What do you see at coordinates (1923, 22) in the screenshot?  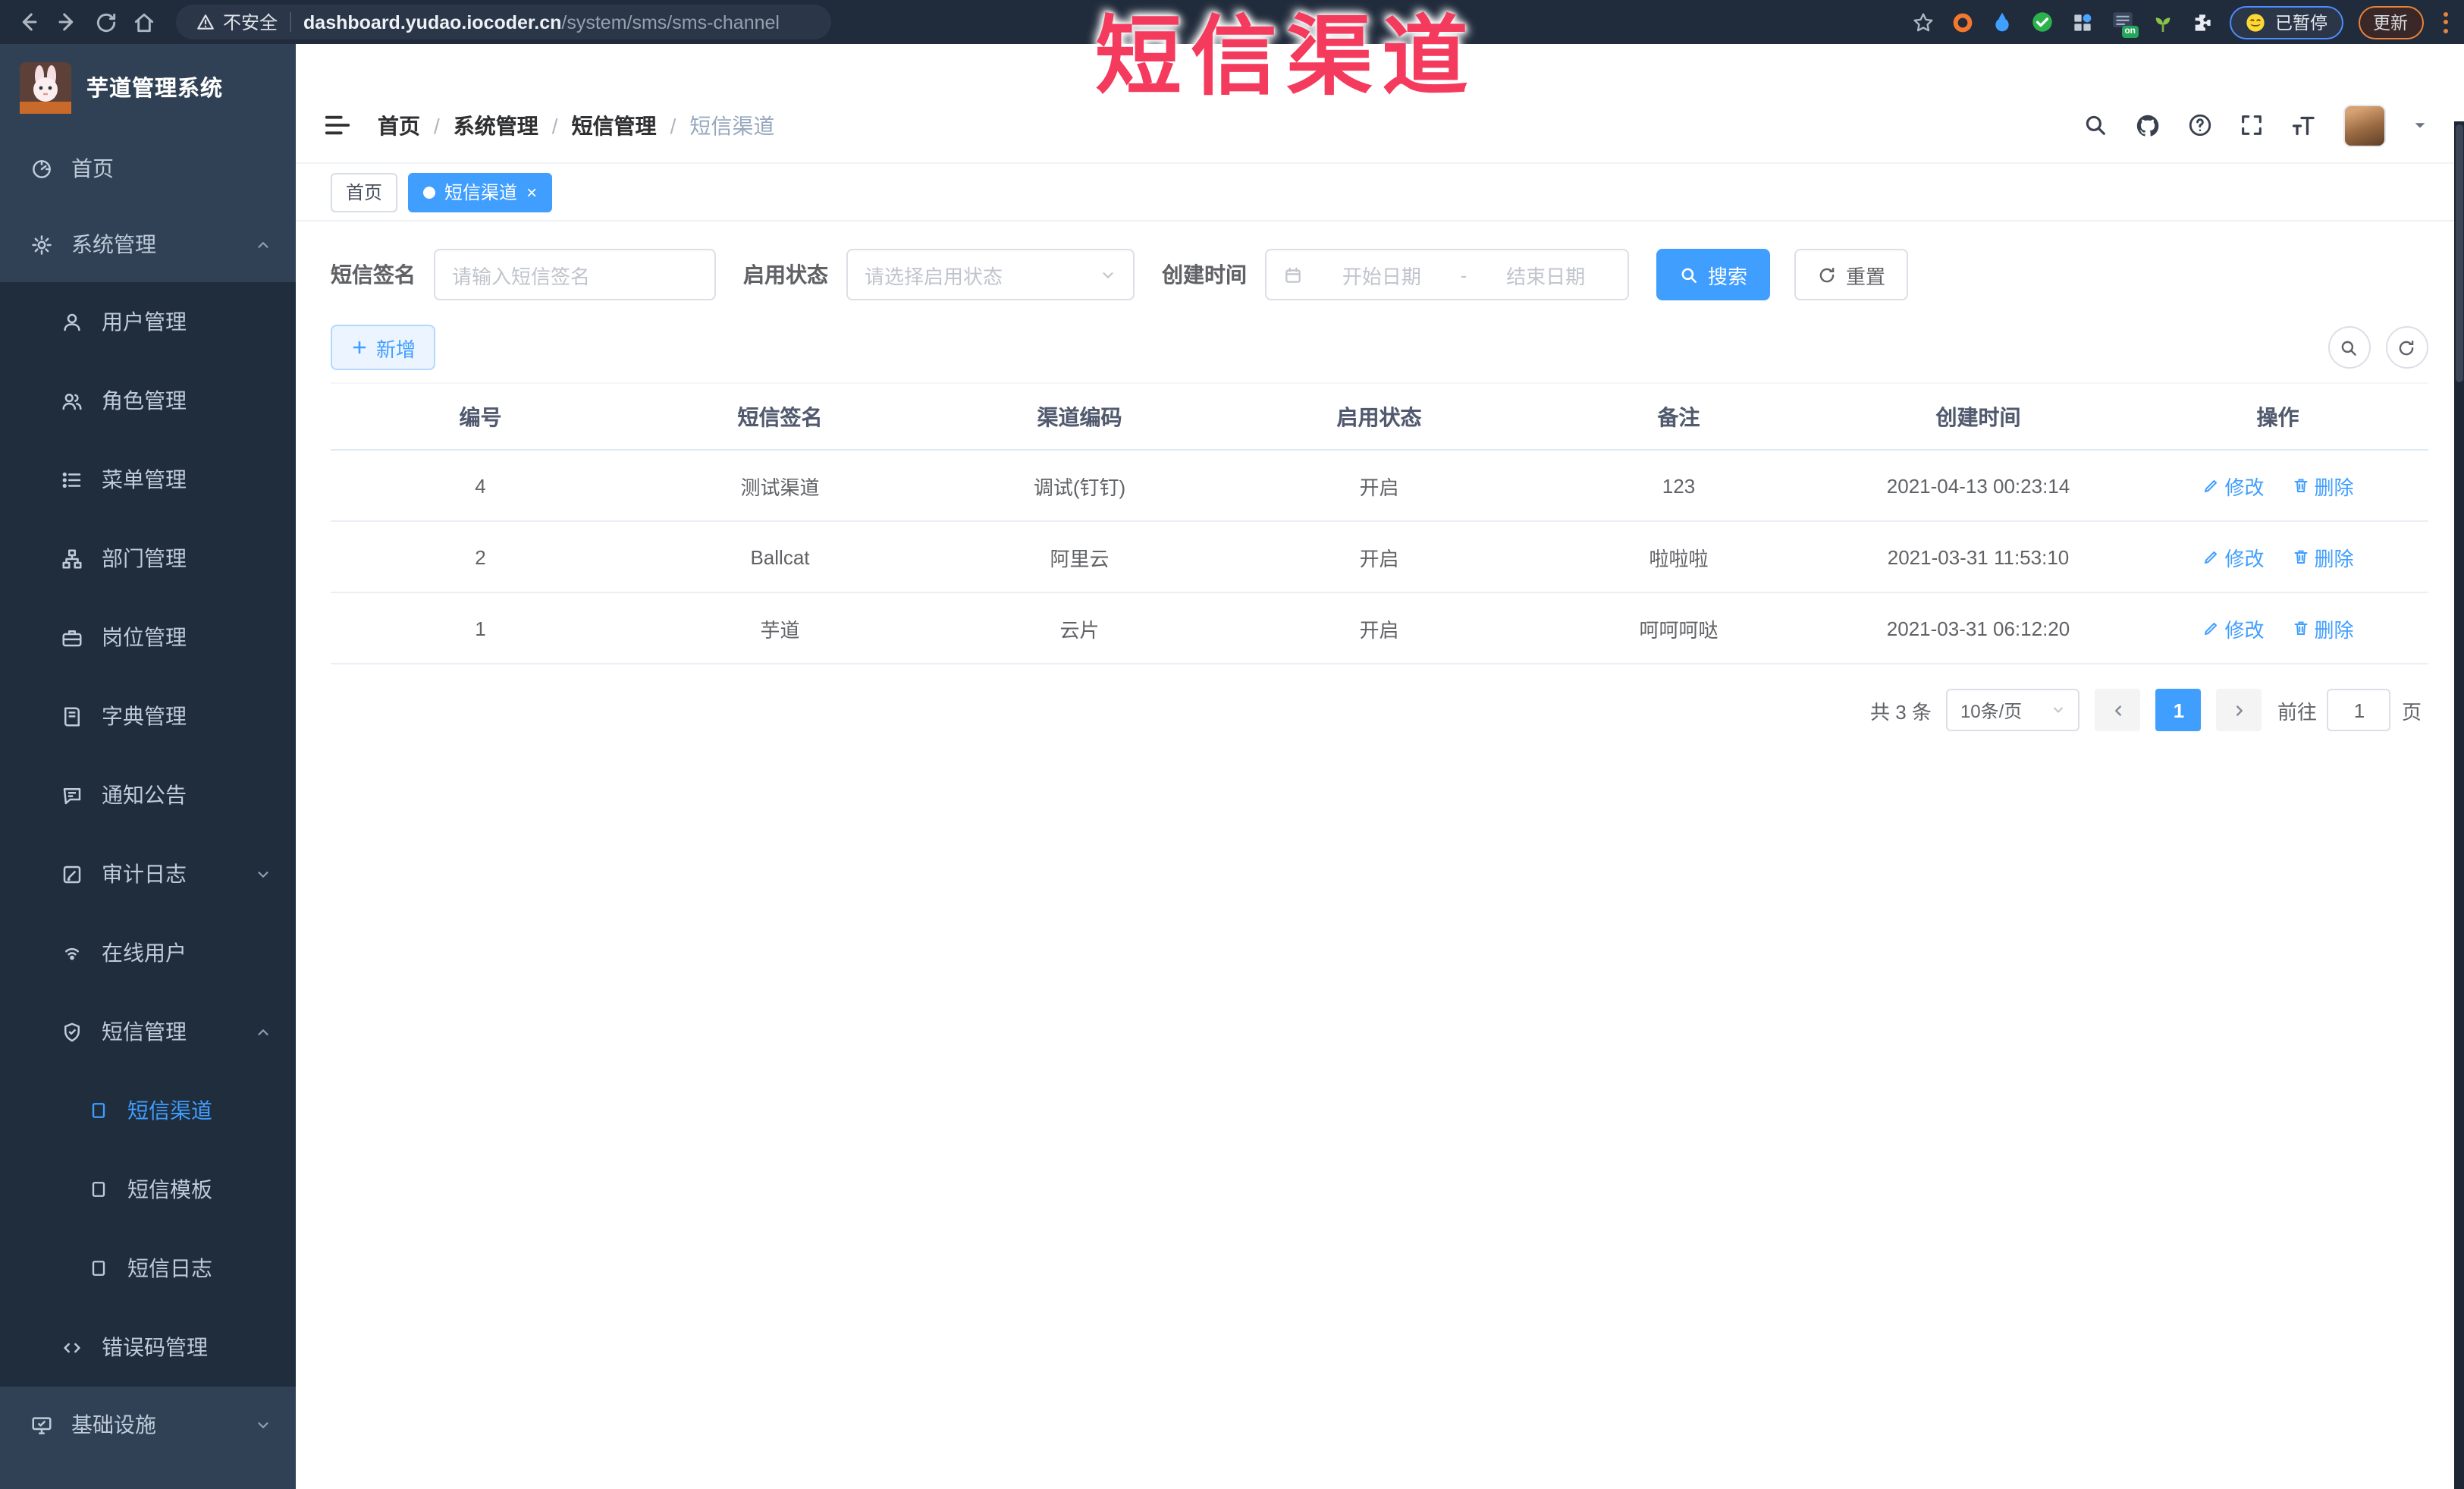 I see `bookmark-star-icon` at bounding box center [1923, 22].